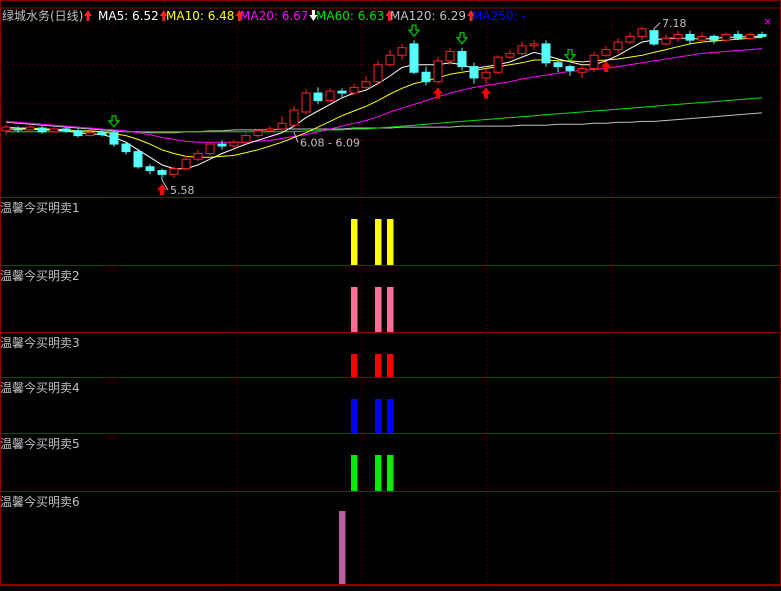  Describe the element at coordinates (40, 387) in the screenshot. I see `panel-label: 温馨今买明卖4` at that location.